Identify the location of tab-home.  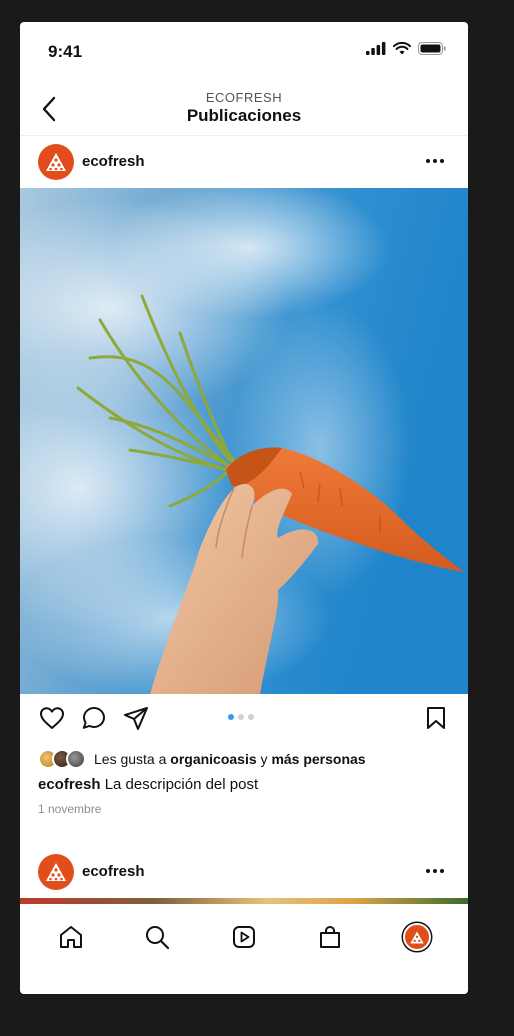
(71, 937).